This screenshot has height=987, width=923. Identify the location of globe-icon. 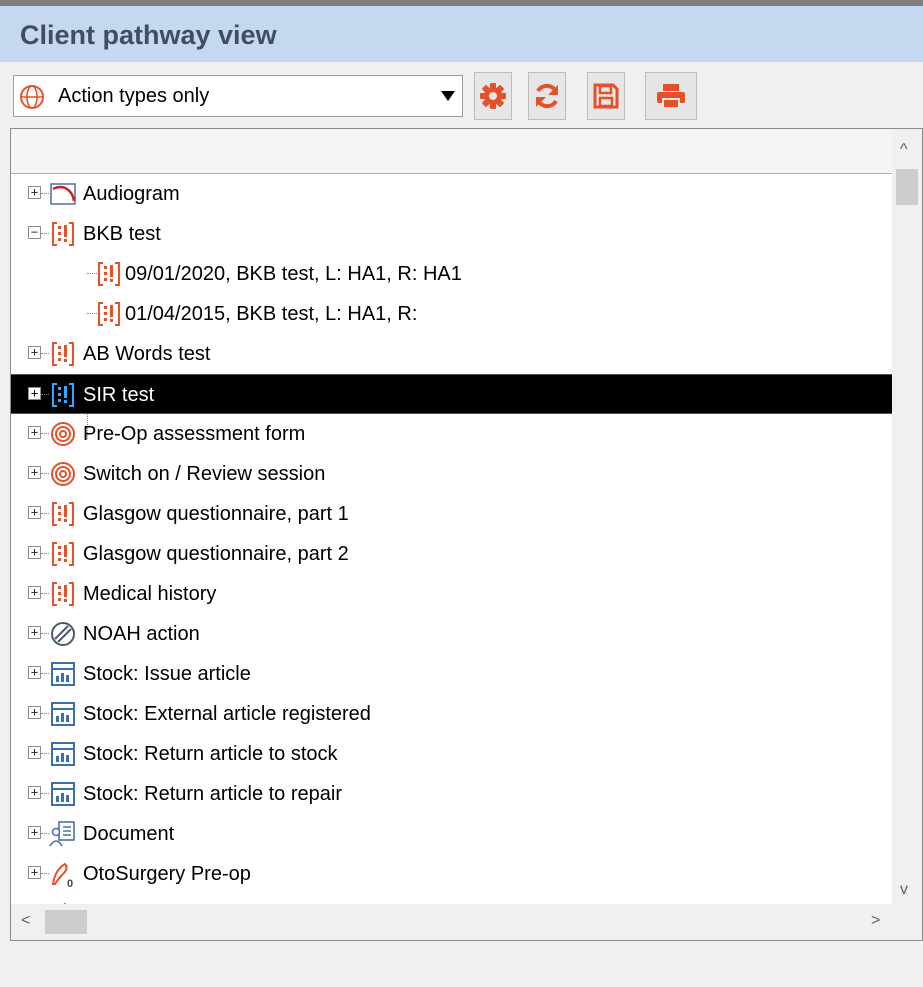
(32, 97).